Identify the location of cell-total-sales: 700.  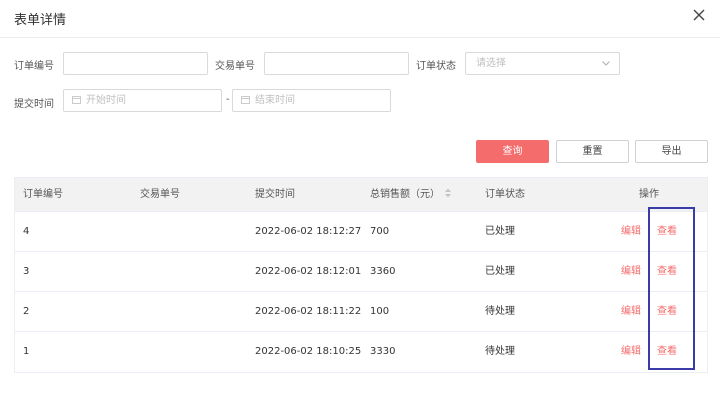
(380, 231).